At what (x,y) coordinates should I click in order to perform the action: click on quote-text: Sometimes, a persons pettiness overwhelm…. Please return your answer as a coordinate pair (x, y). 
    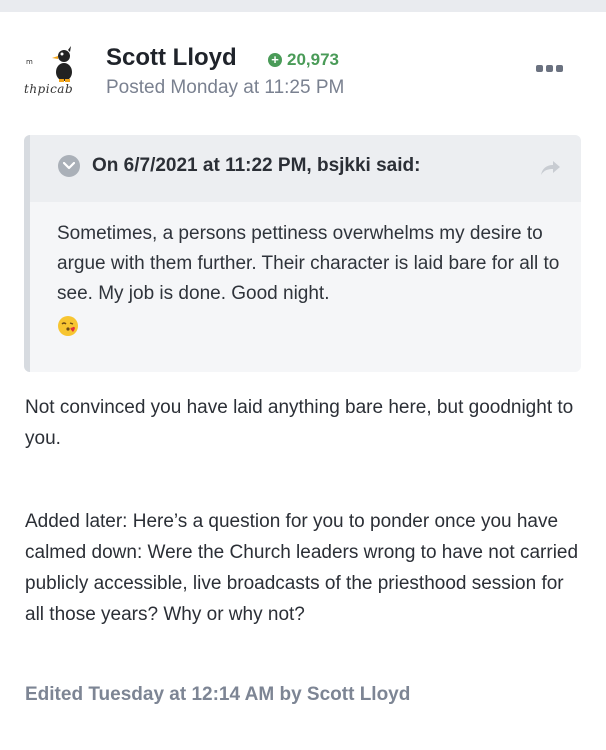
    Looking at the image, I should click on (308, 263).